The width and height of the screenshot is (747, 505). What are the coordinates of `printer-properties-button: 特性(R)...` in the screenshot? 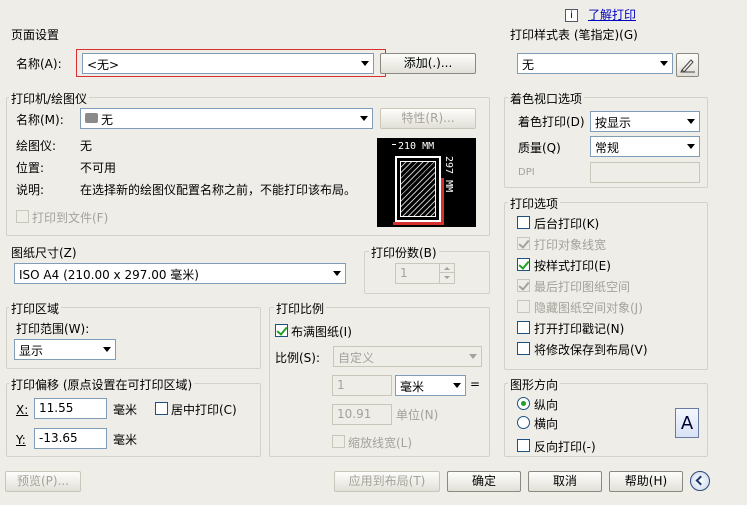 It's located at (428, 118).